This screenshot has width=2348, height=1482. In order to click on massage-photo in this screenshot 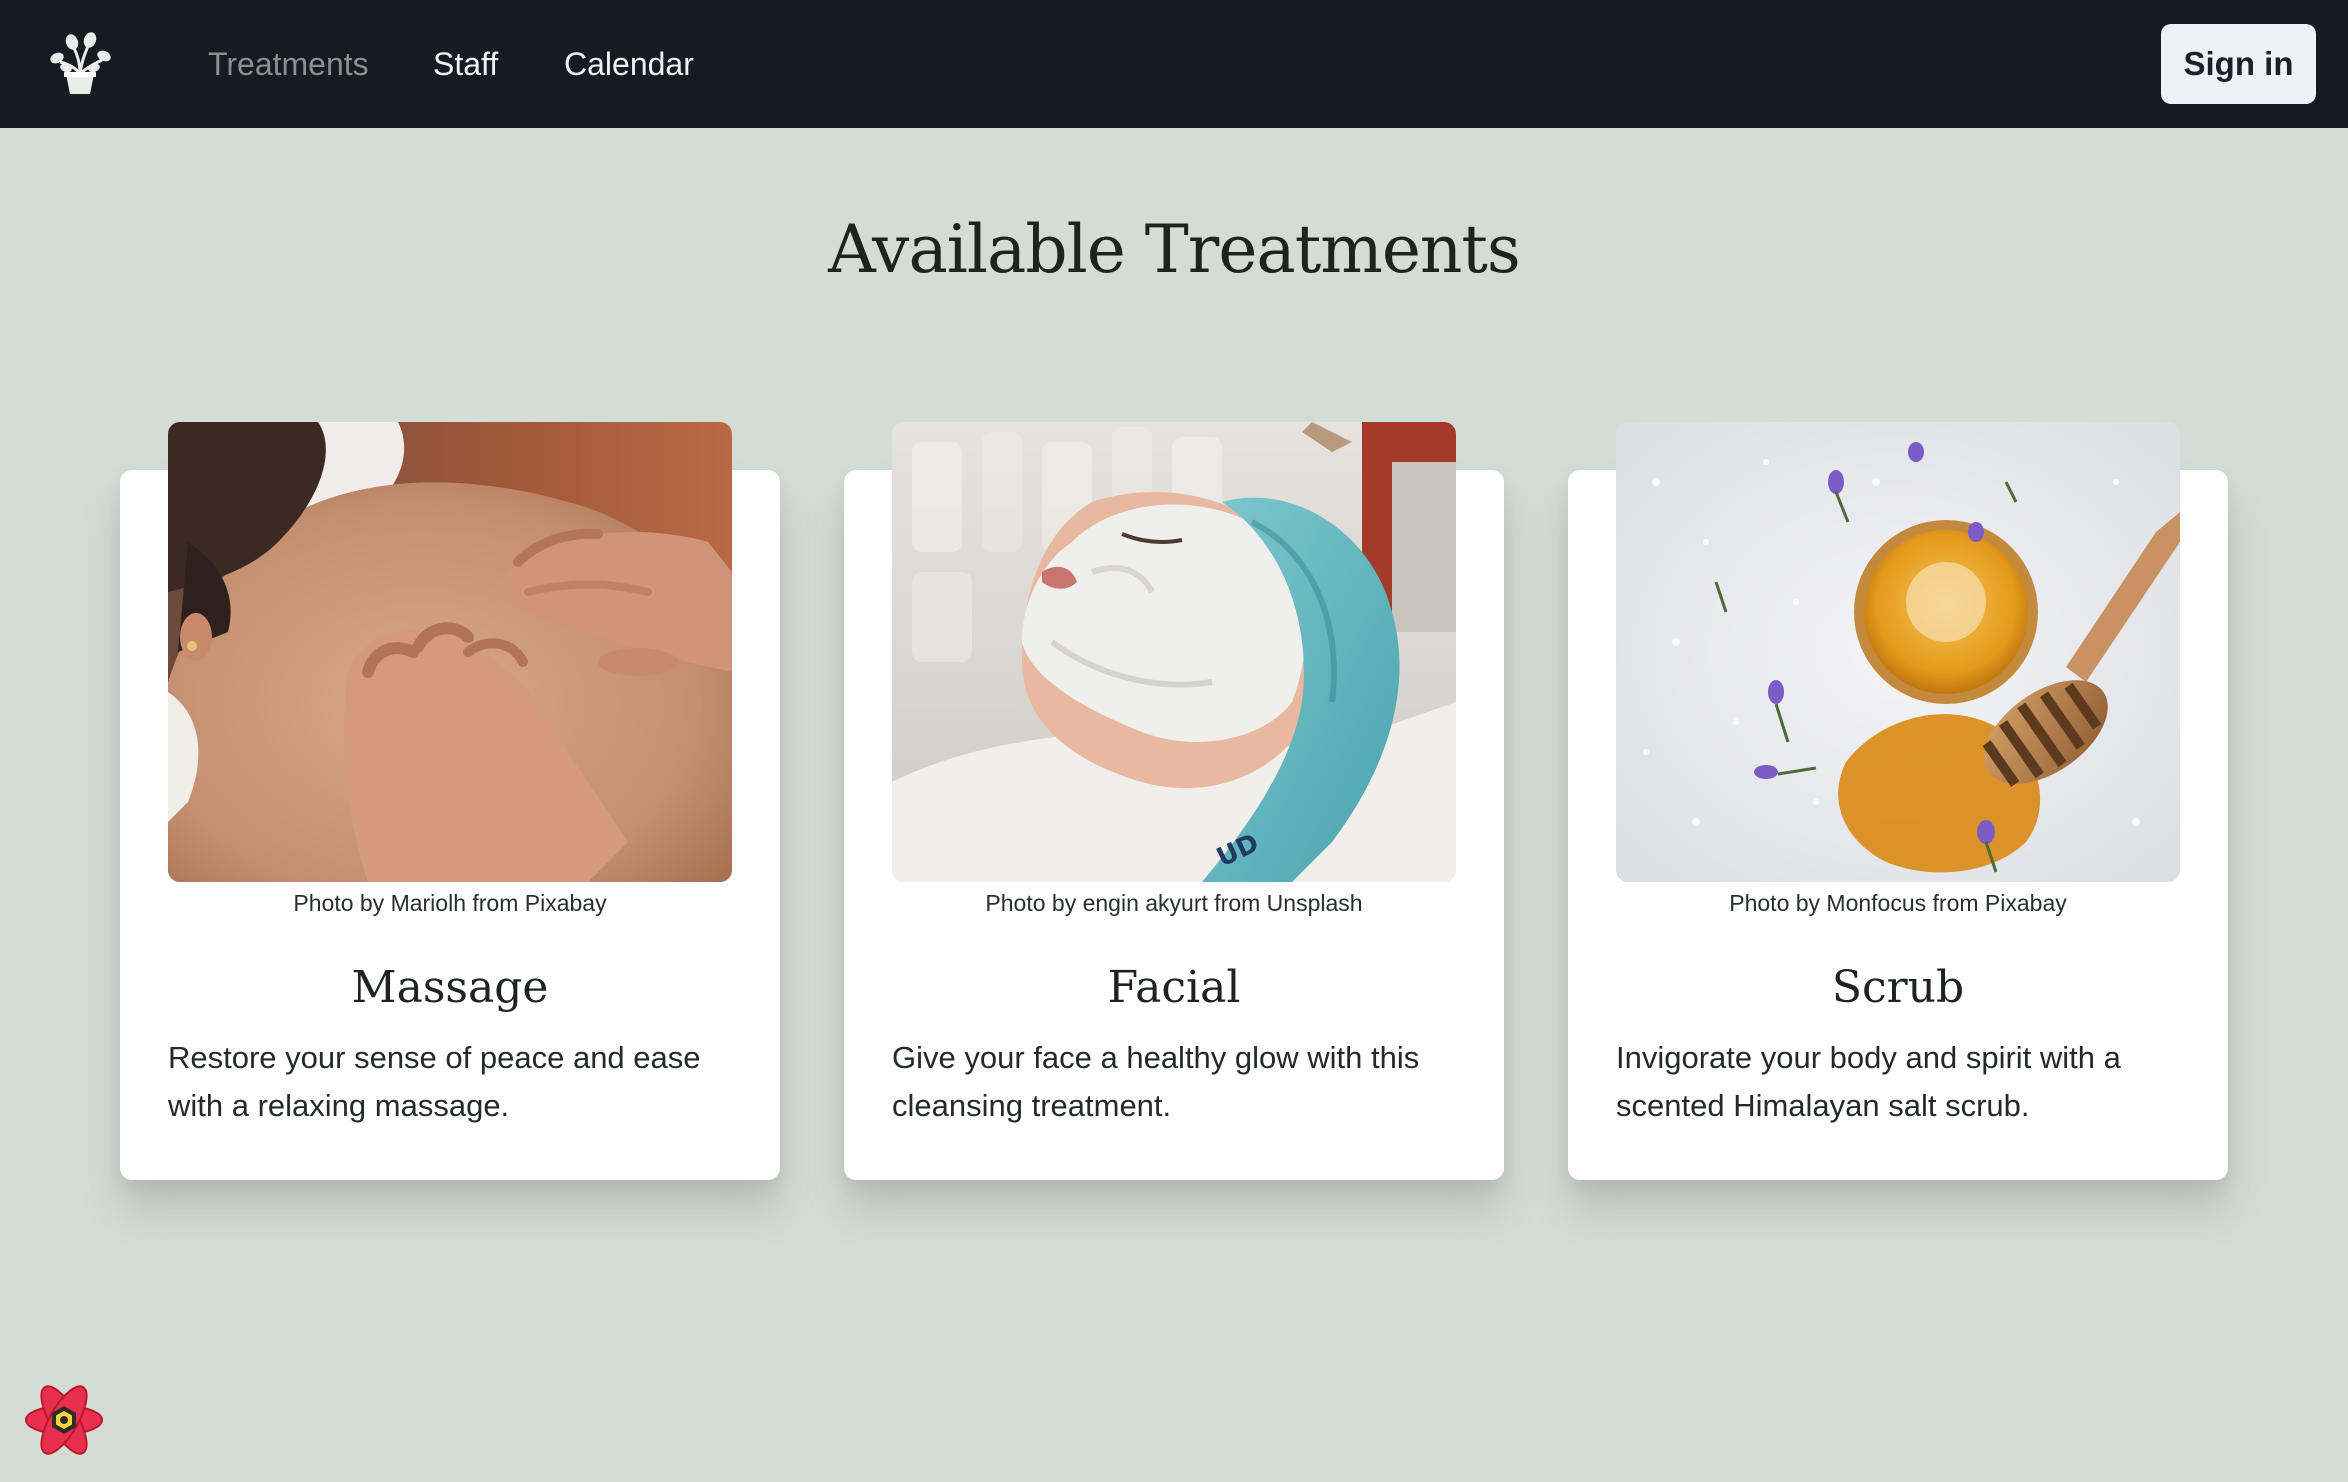, I will do `click(450, 652)`.